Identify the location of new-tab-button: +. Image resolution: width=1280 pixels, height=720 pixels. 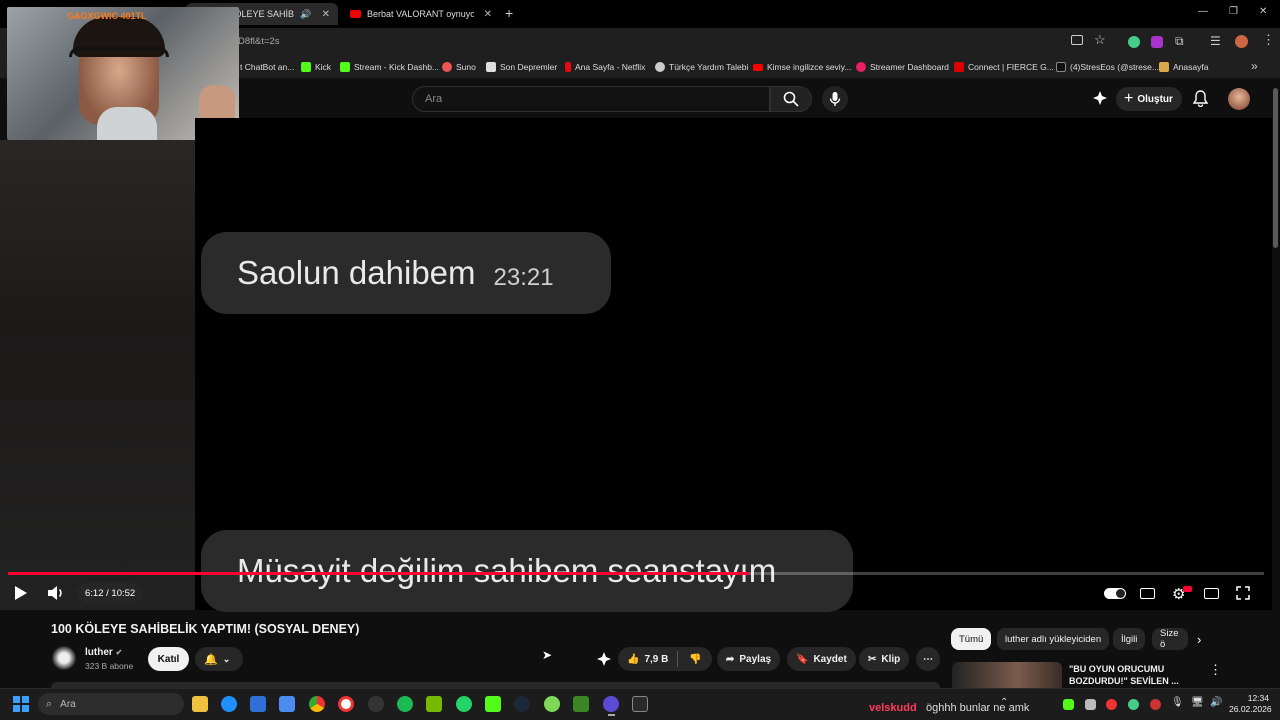
(509, 13).